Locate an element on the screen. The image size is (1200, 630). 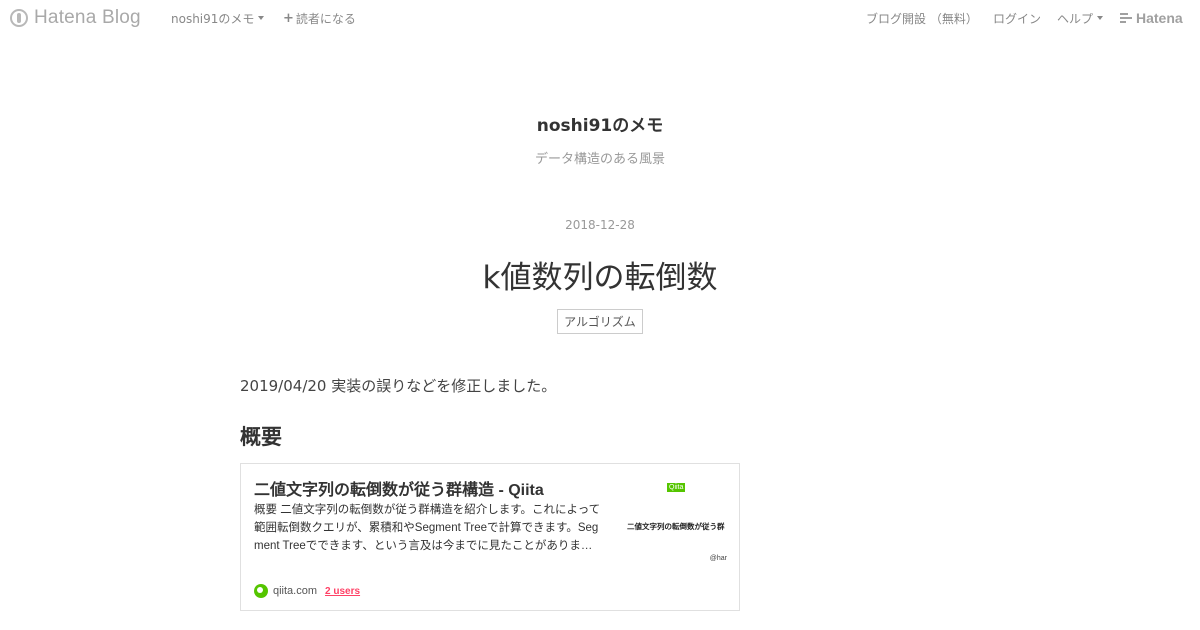
hatena-brand-link: Hatena is located at coordinates (1151, 18).